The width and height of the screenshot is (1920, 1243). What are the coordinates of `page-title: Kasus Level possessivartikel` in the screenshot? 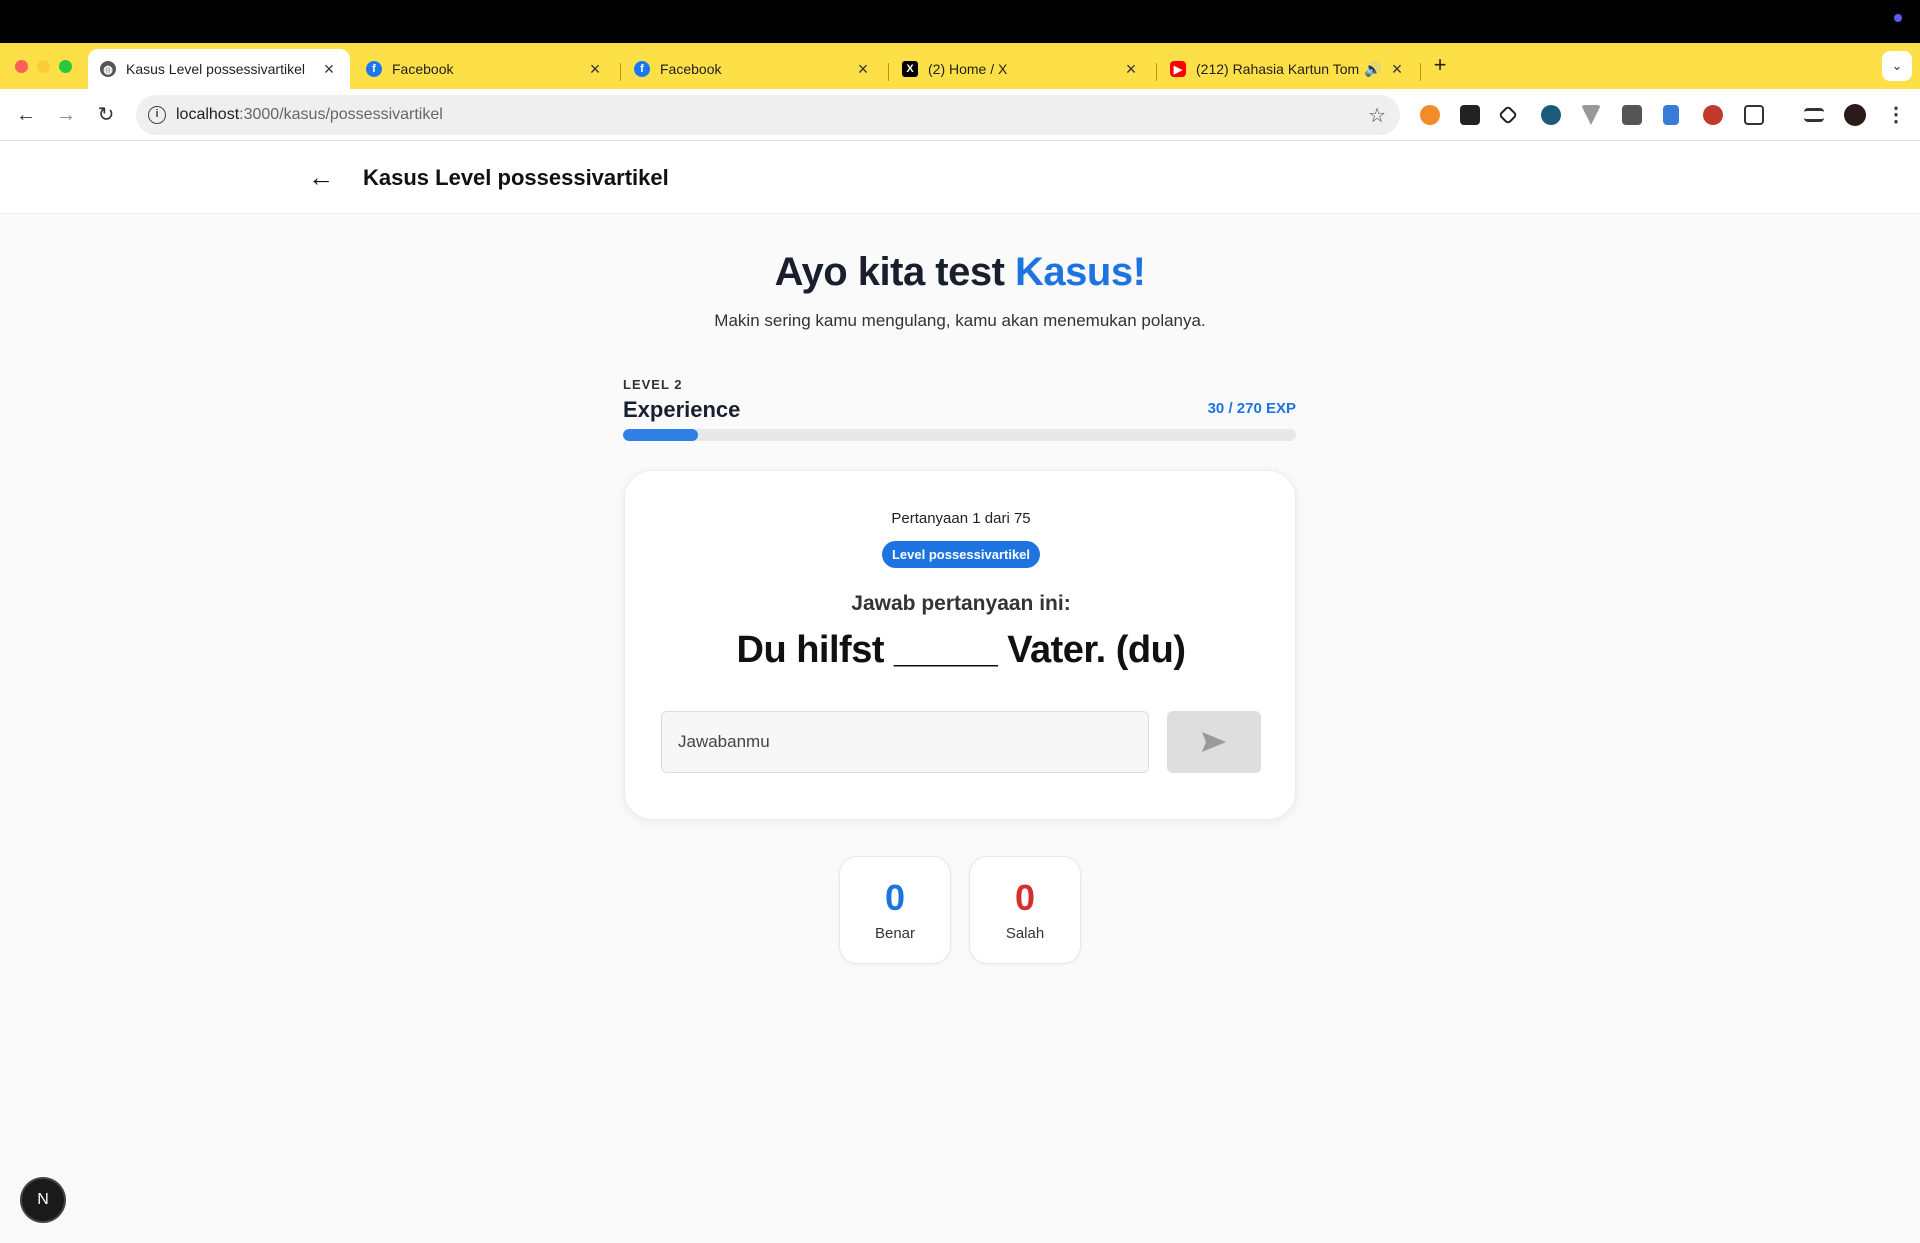 It's located at (516, 177).